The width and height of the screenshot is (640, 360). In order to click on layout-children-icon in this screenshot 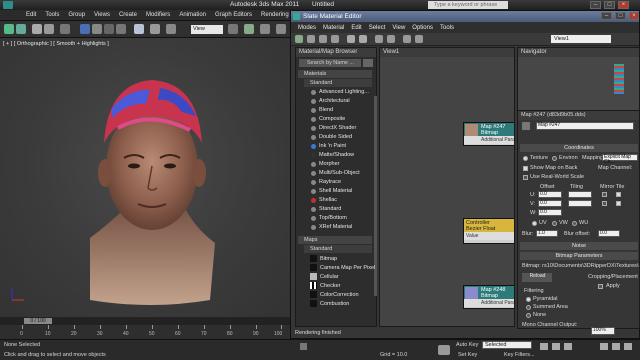, I will do `click(391, 39)`.